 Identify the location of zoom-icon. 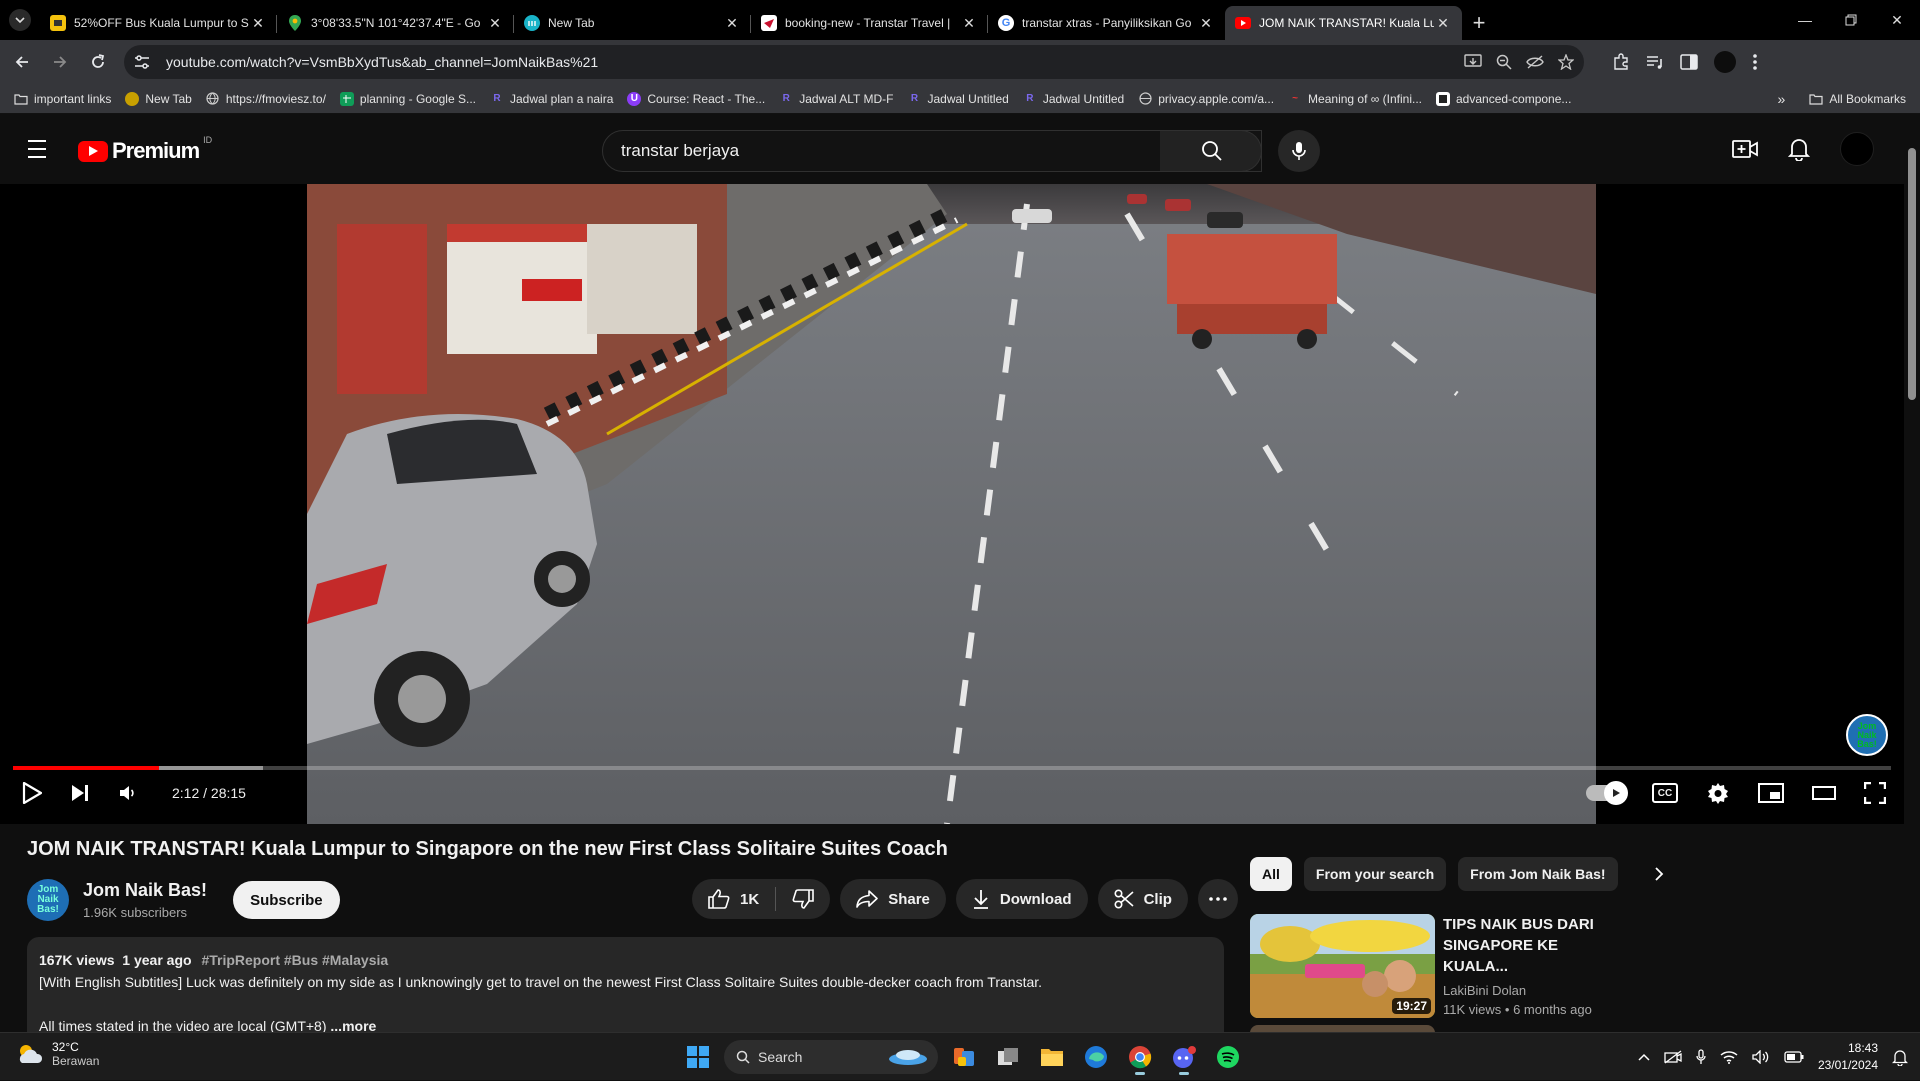
(1504, 62).